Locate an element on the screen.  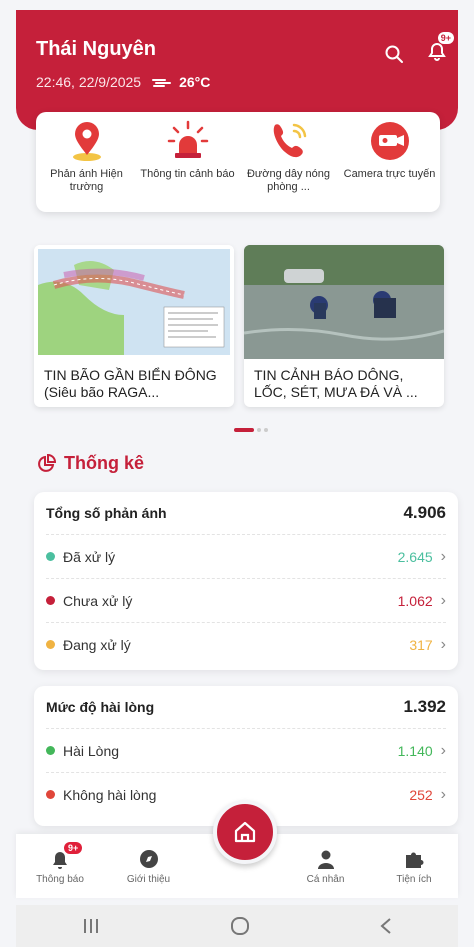
stats-title: Thống kê is located at coordinates (104, 463).